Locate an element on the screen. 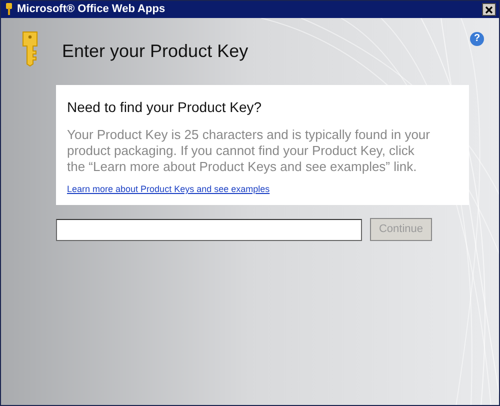  page-heading: Enter your Product Key is located at coordinates (155, 51).